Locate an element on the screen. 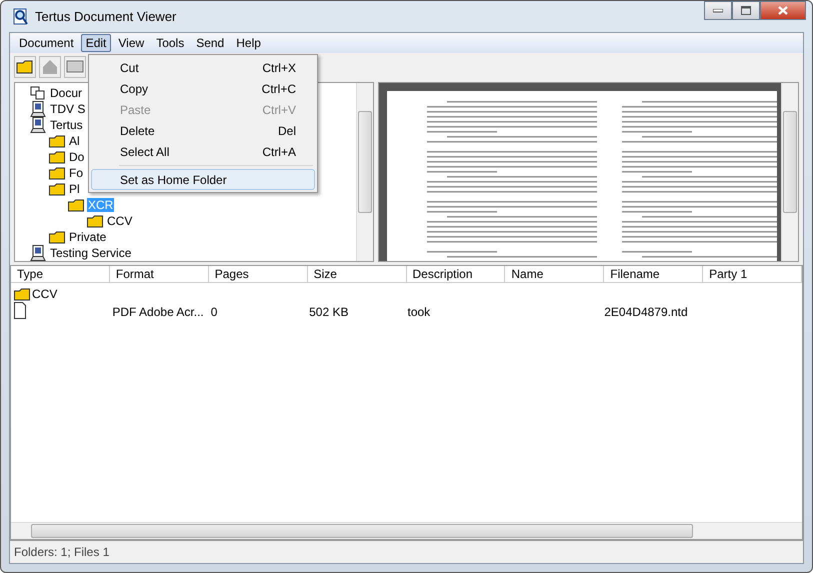  tree-item: Docur is located at coordinates (66, 93).